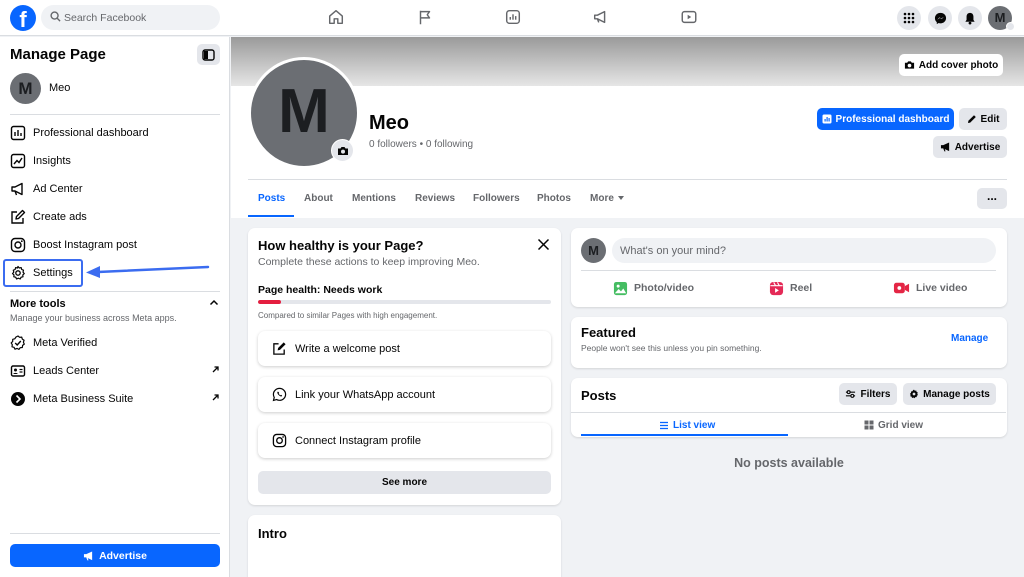  What do you see at coordinates (851, 394) in the screenshot?
I see `filter-sliders-icon` at bounding box center [851, 394].